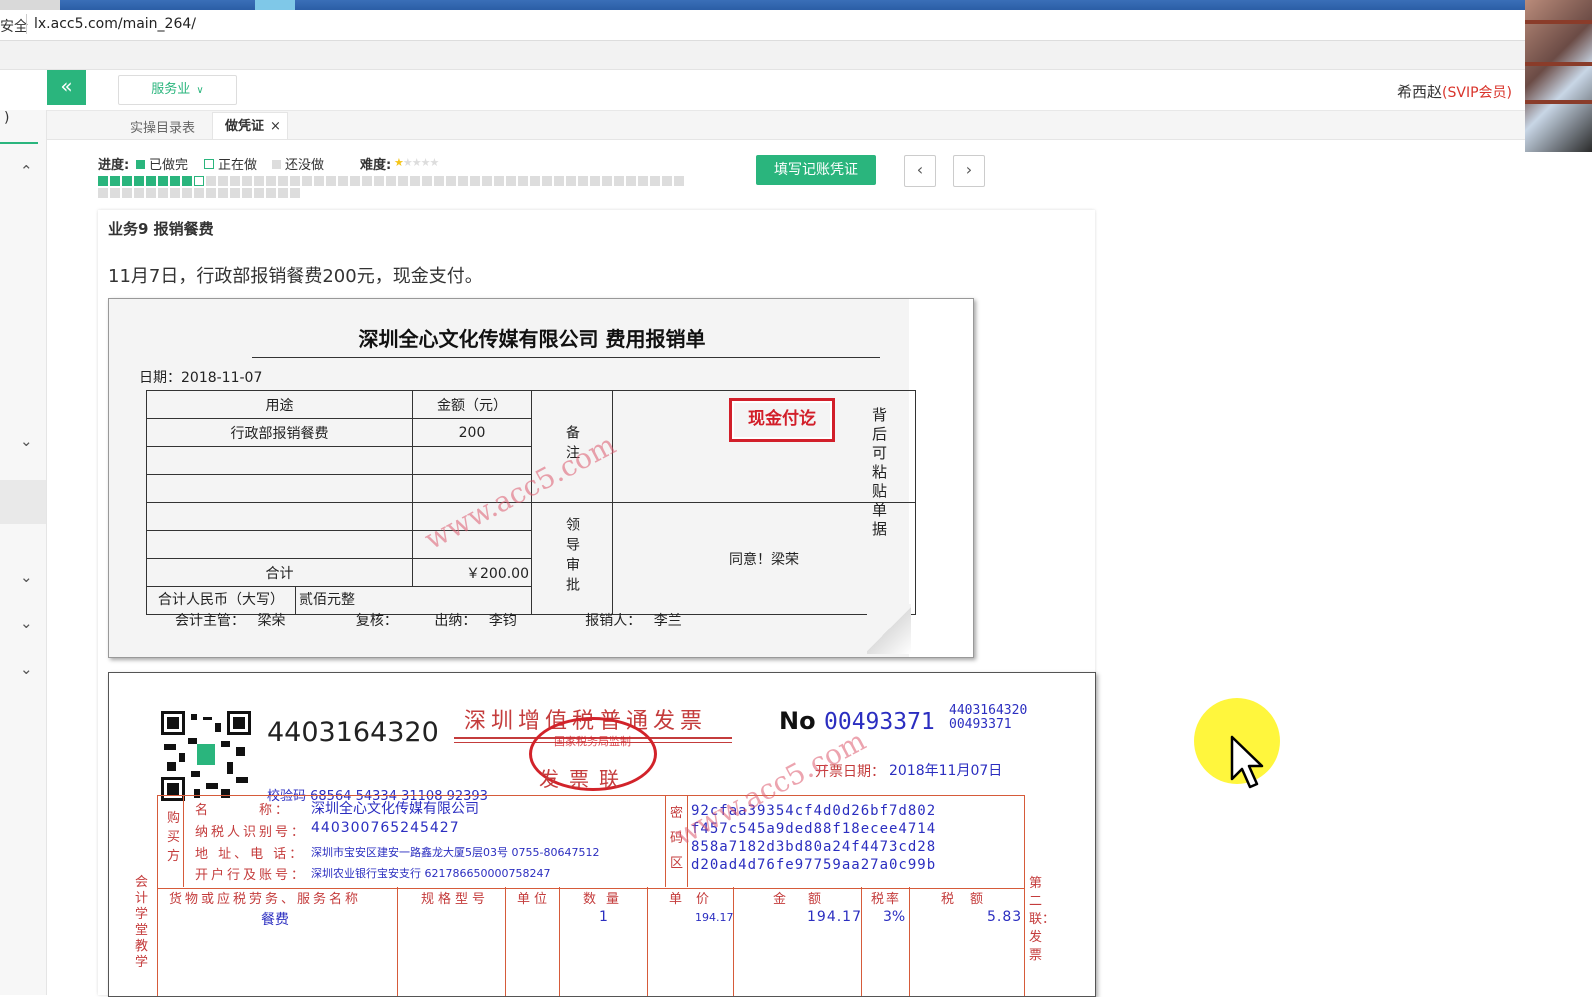 The image size is (1592, 997). Describe the element at coordinates (376, 165) in the screenshot. I see `difficulty-label: 难度:` at that location.